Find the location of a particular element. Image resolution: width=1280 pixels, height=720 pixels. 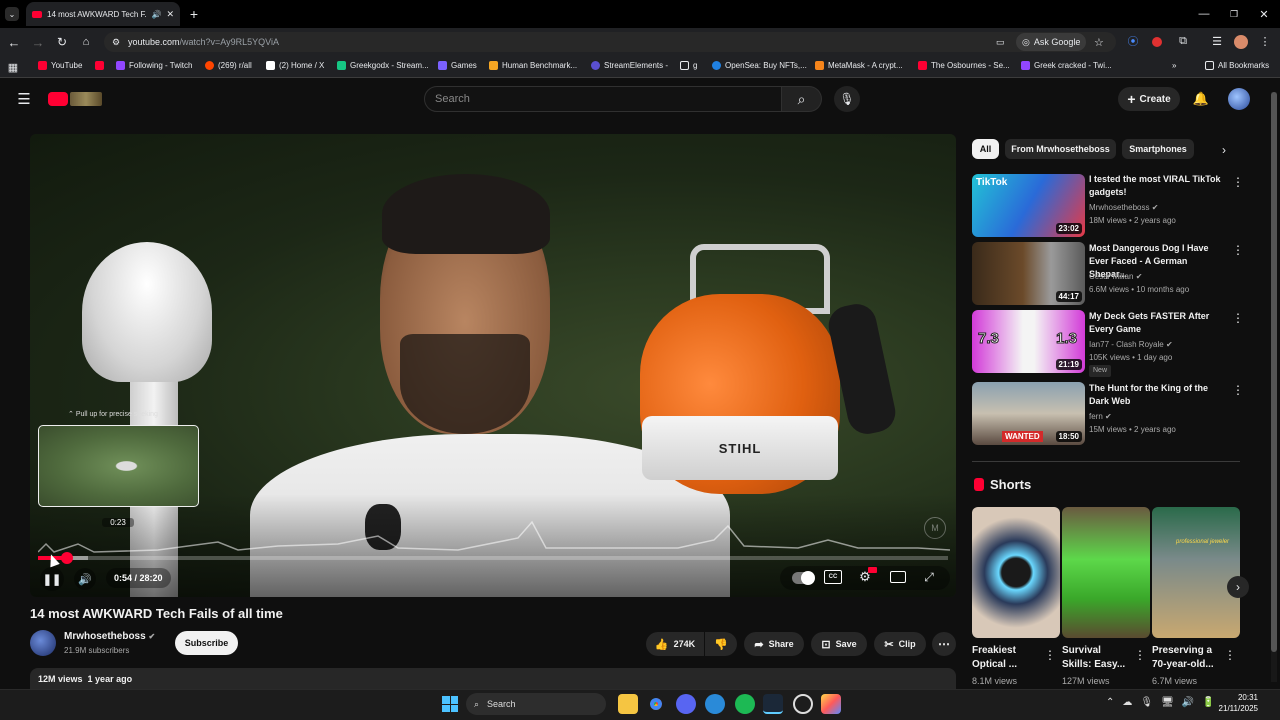

rec-channel: fern ✔ is located at coordinates (1100, 416).